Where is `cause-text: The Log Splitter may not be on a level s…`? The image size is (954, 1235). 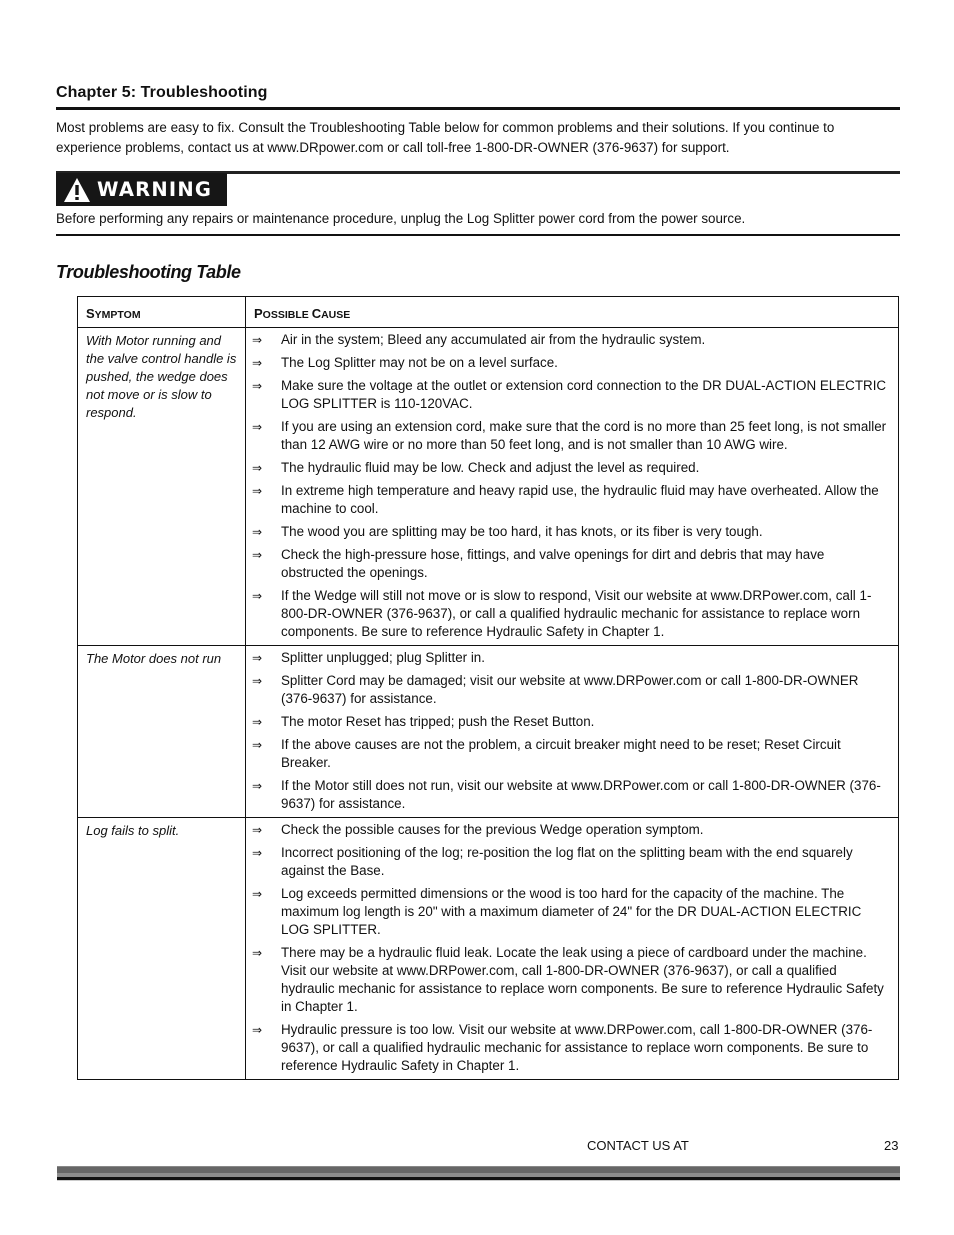
cause-text: The Log Splitter may not be on a level s… is located at coordinates (419, 362).